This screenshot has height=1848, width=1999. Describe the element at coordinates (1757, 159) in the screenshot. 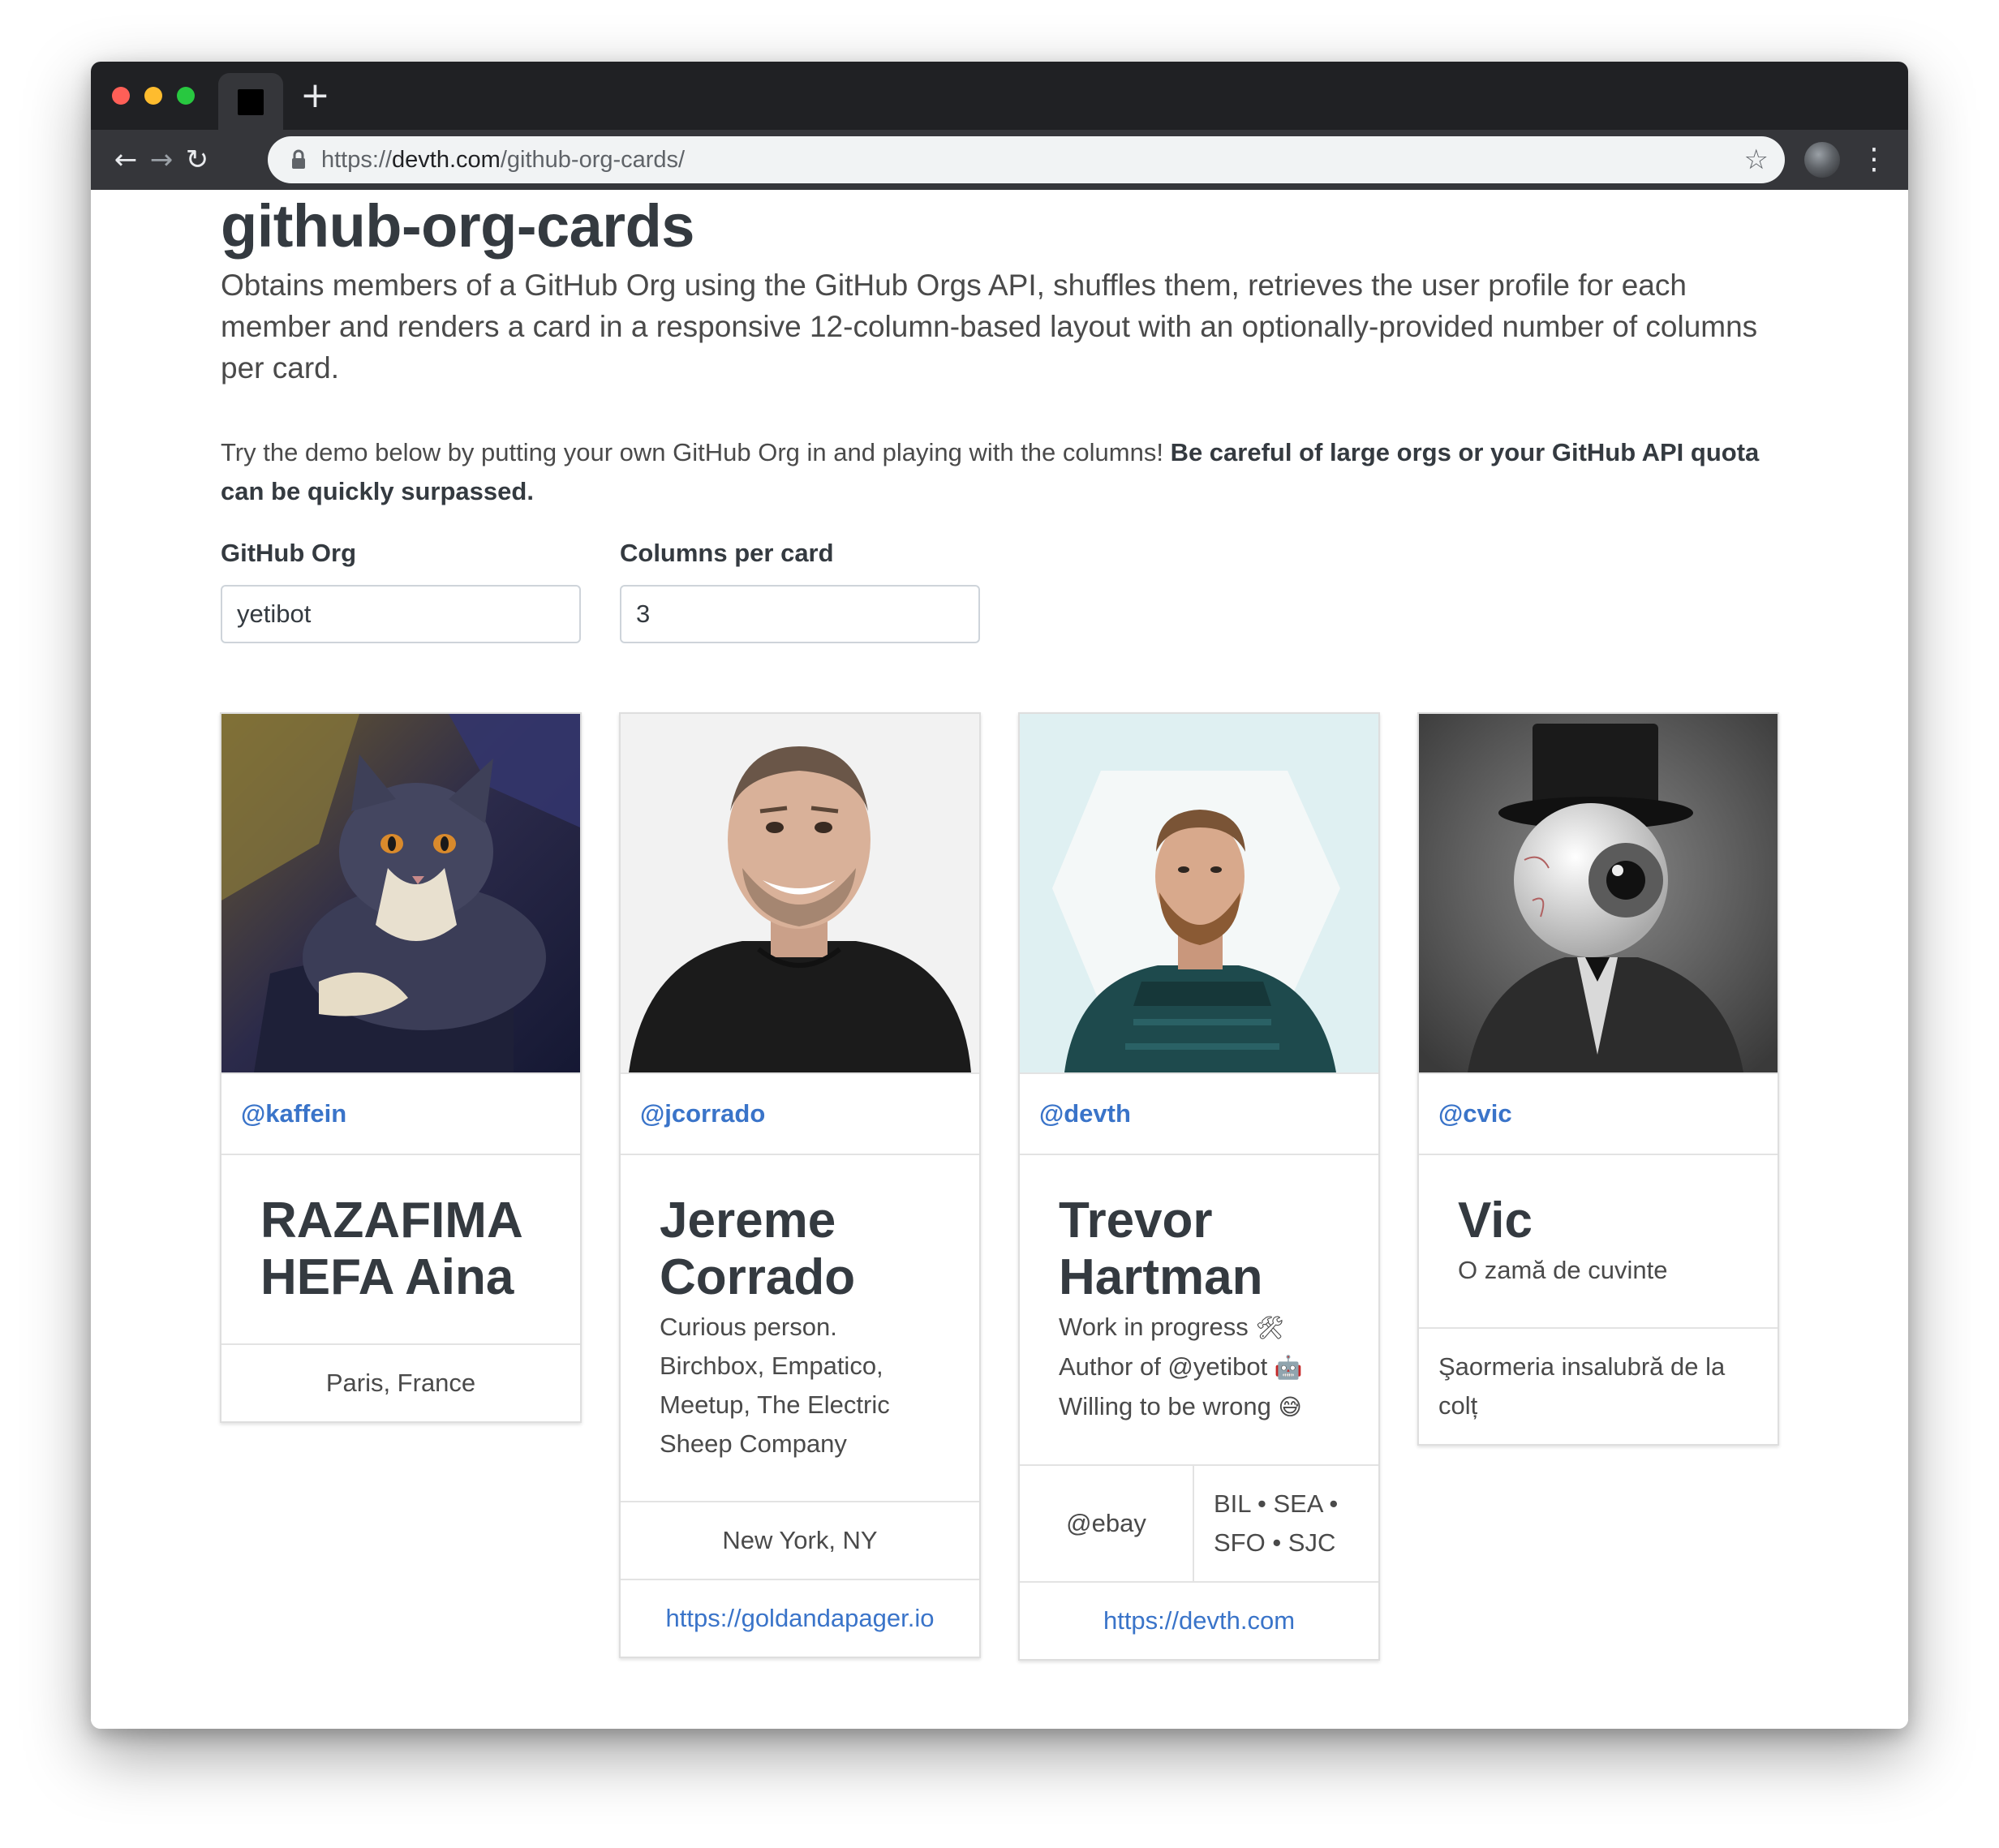

I see `bookmark-star-icon: ☆` at that location.